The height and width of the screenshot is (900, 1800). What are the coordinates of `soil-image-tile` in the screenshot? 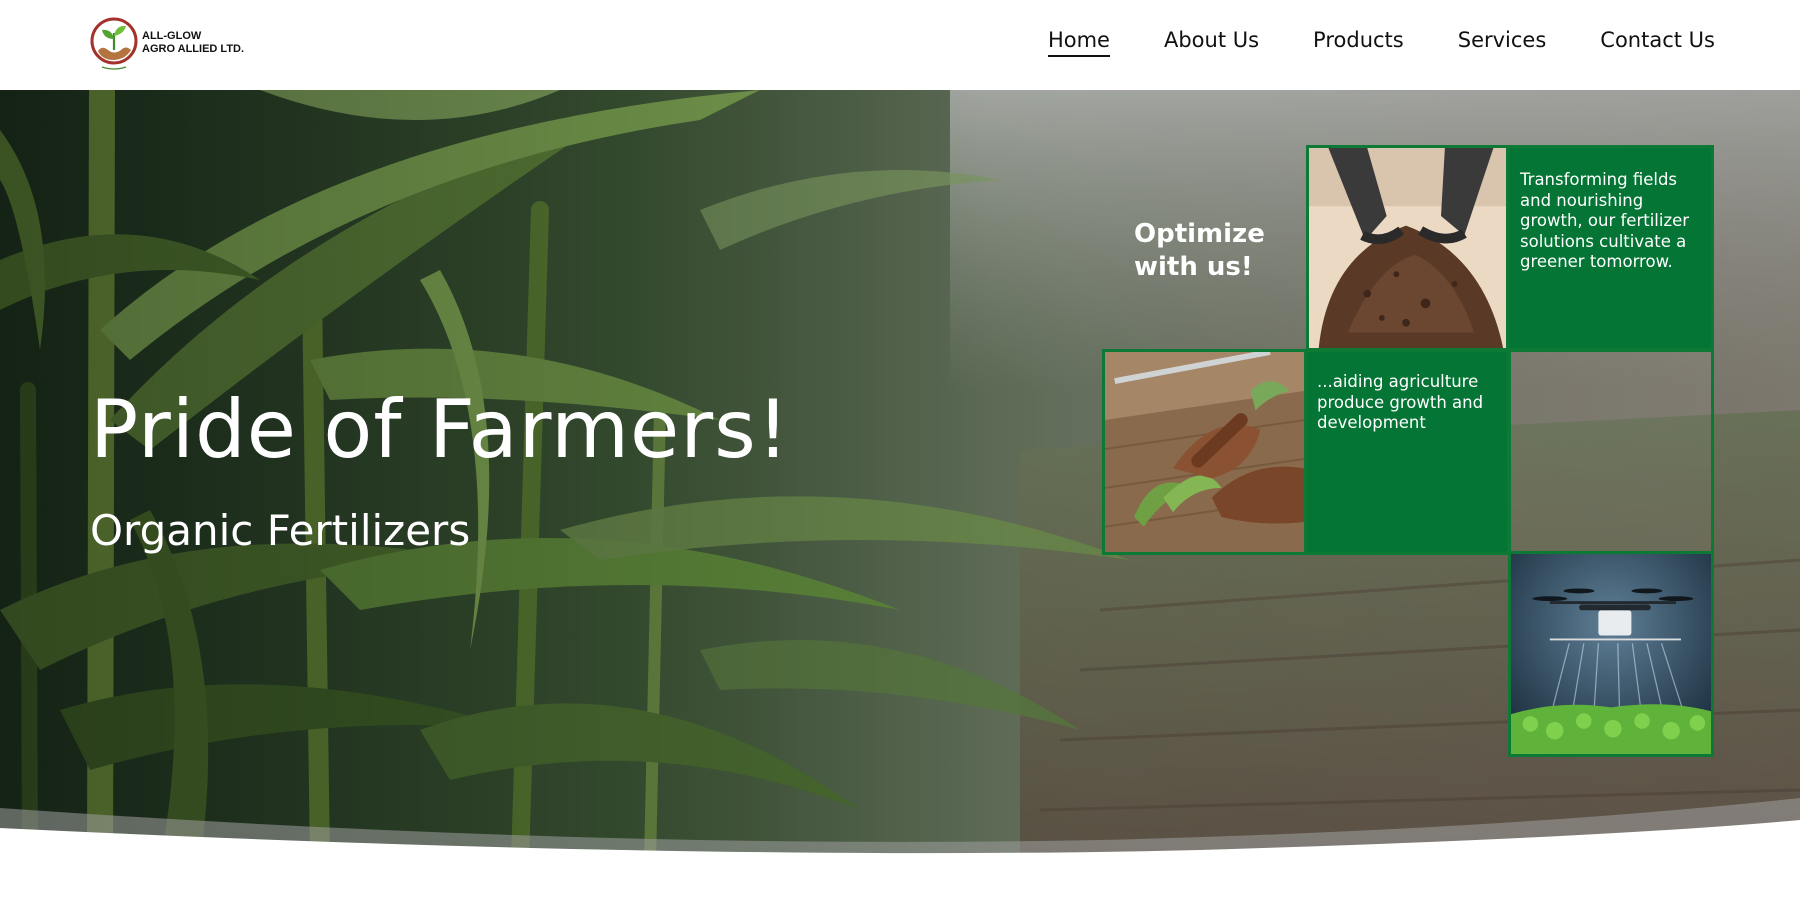 It's located at (1408, 248).